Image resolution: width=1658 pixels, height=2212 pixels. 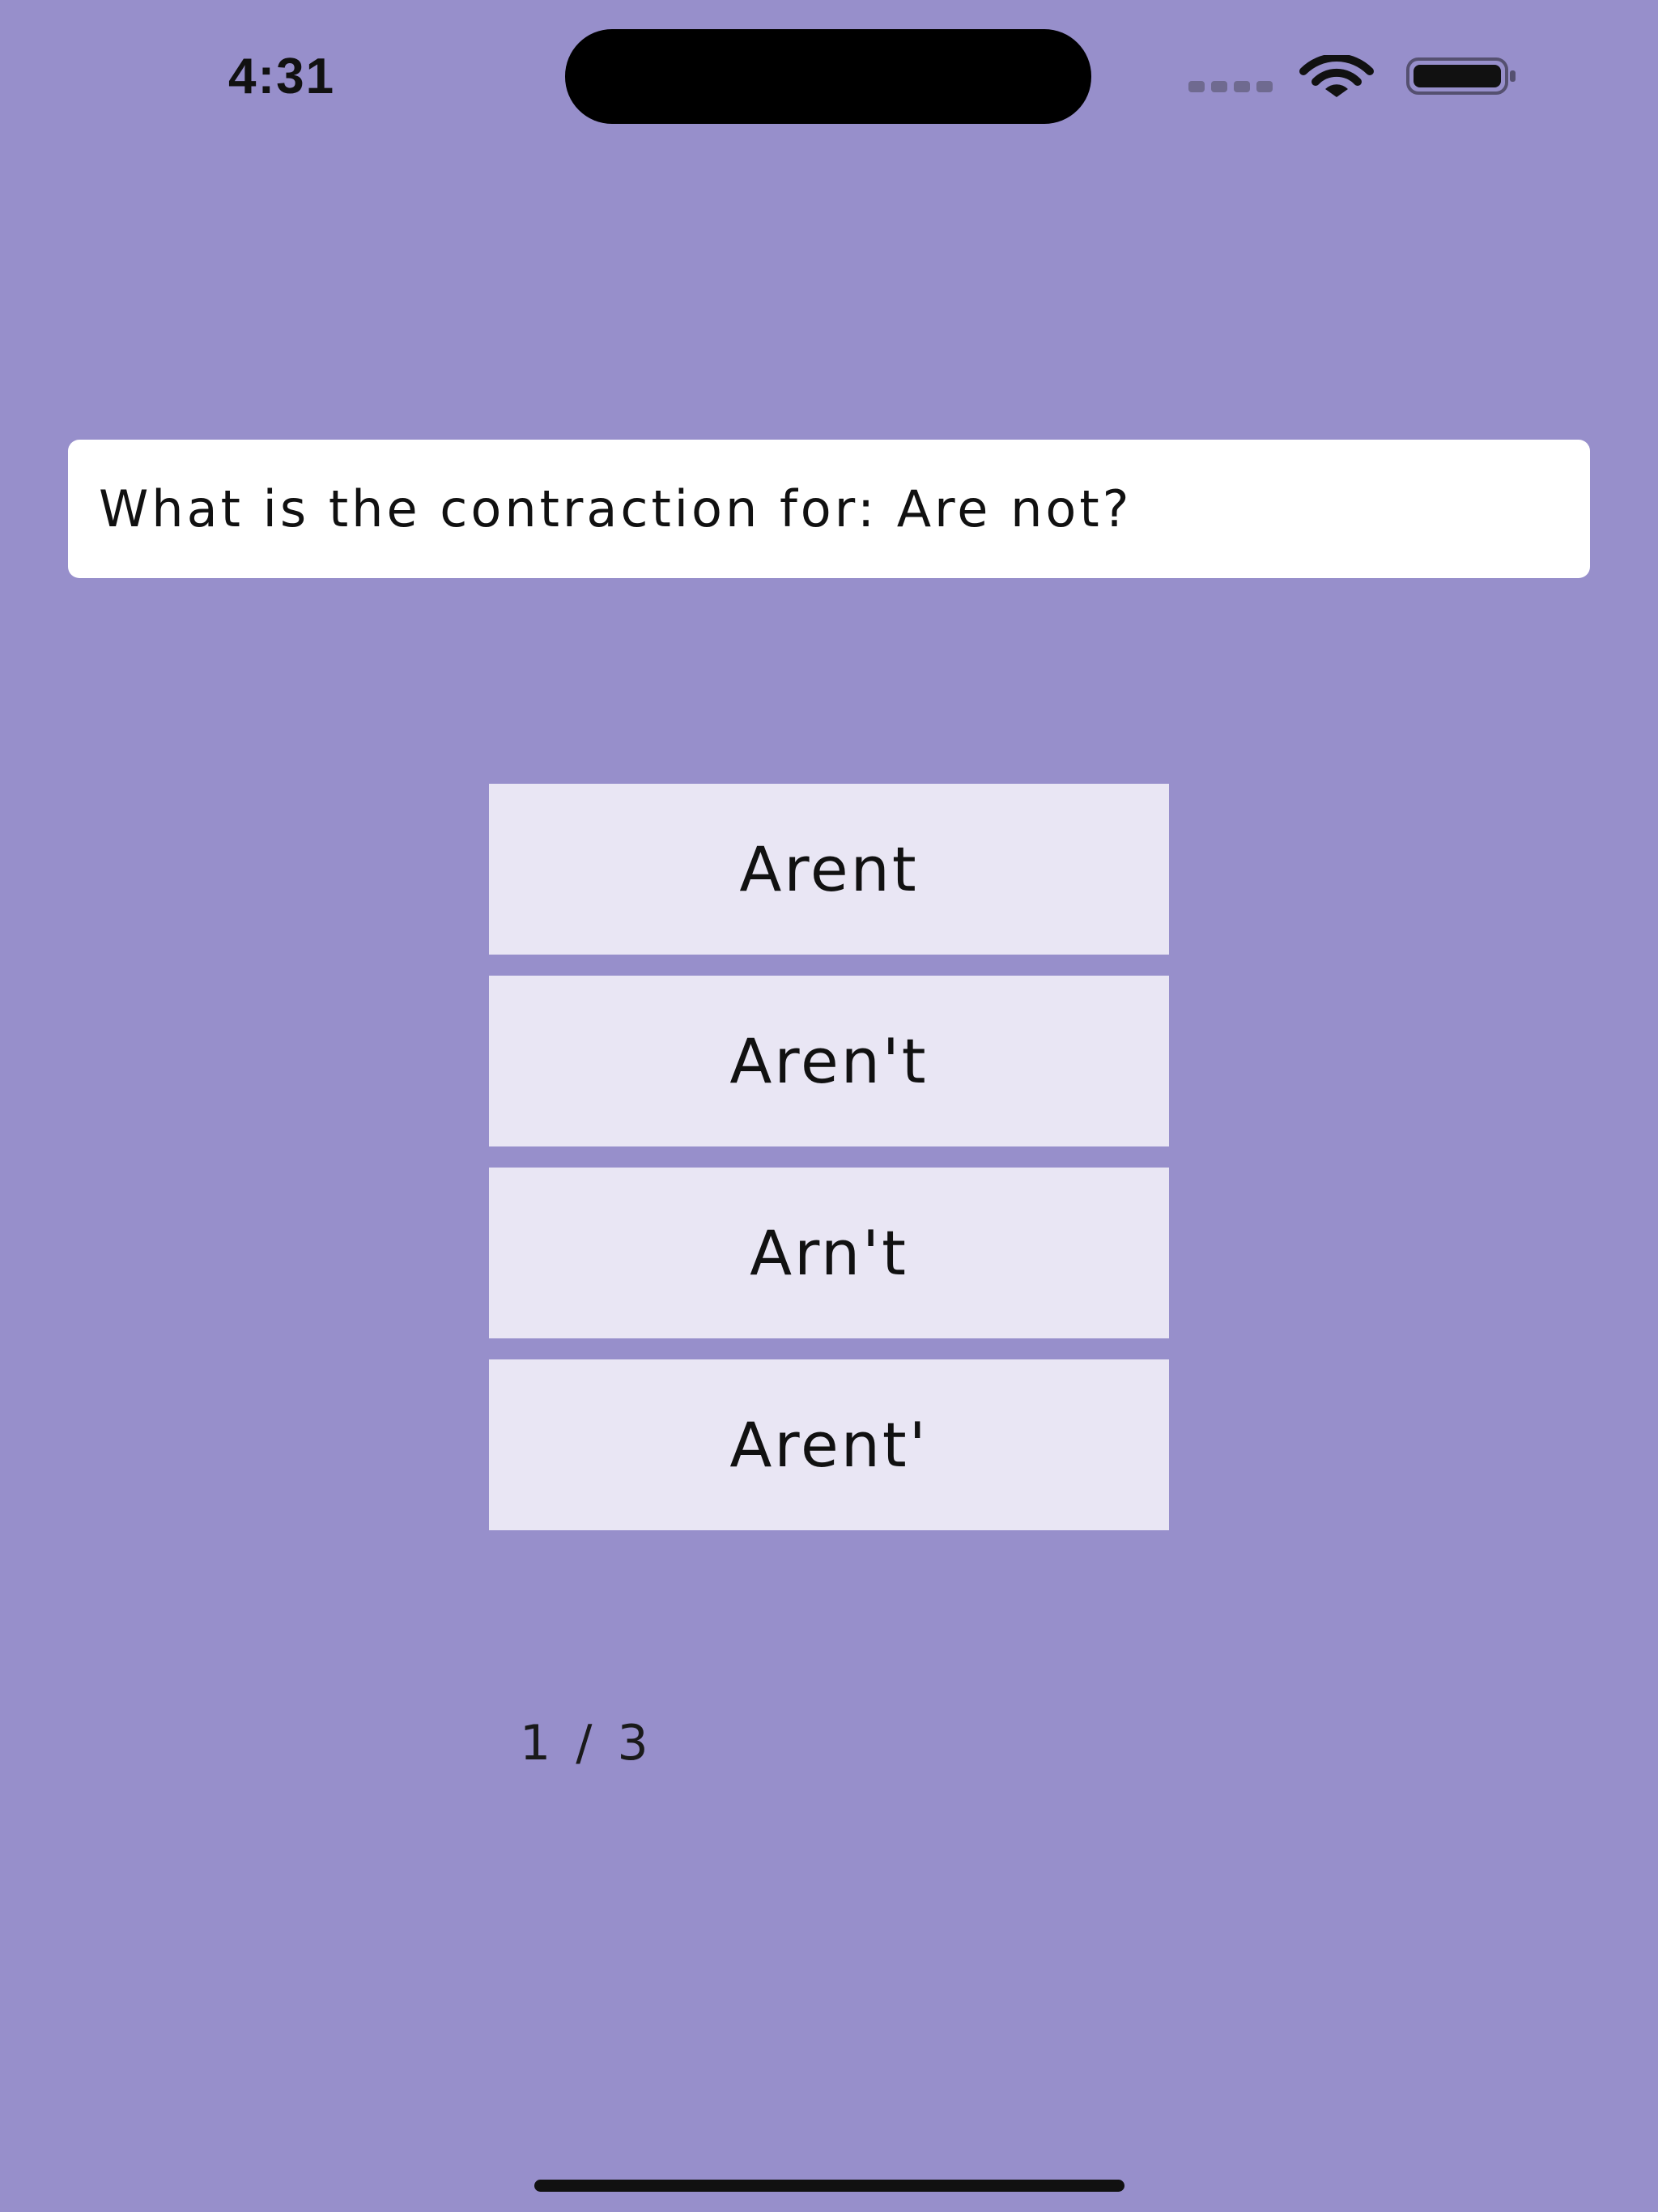 What do you see at coordinates (829, 1061) in the screenshot?
I see `answer-button-2: Aren't` at bounding box center [829, 1061].